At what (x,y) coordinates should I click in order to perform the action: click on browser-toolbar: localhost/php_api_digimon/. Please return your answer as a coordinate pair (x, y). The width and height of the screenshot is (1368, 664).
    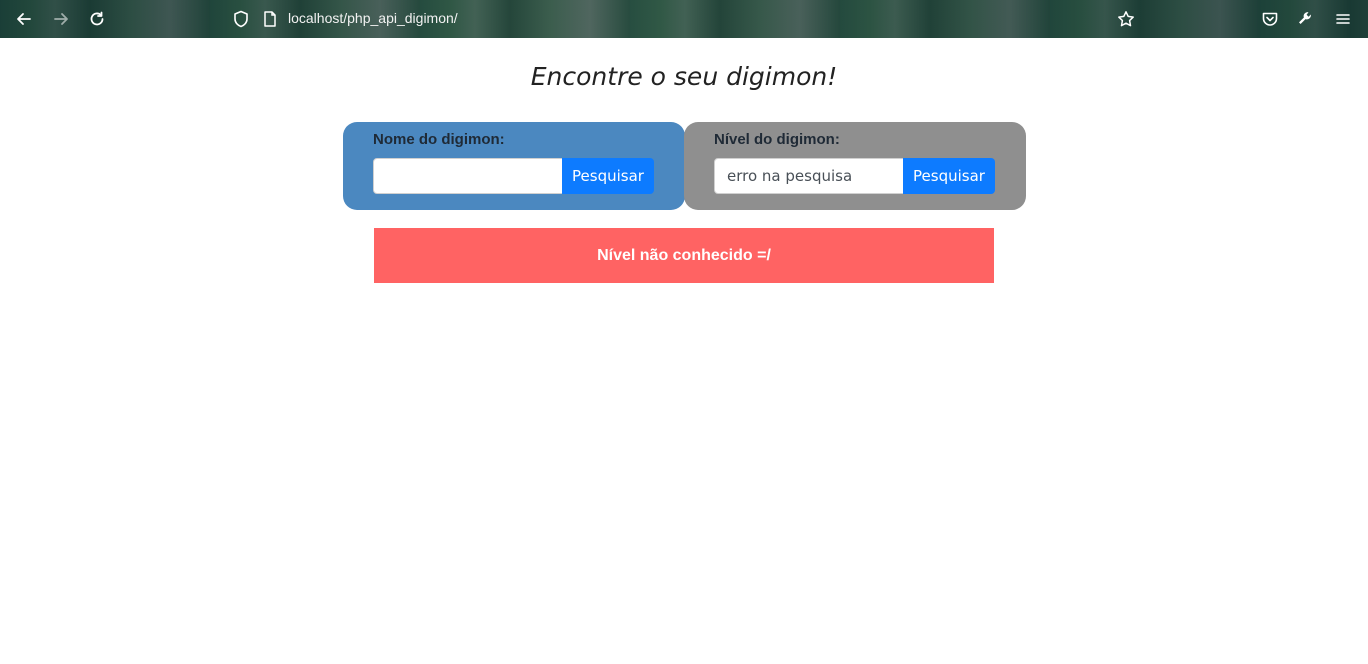
    Looking at the image, I should click on (684, 19).